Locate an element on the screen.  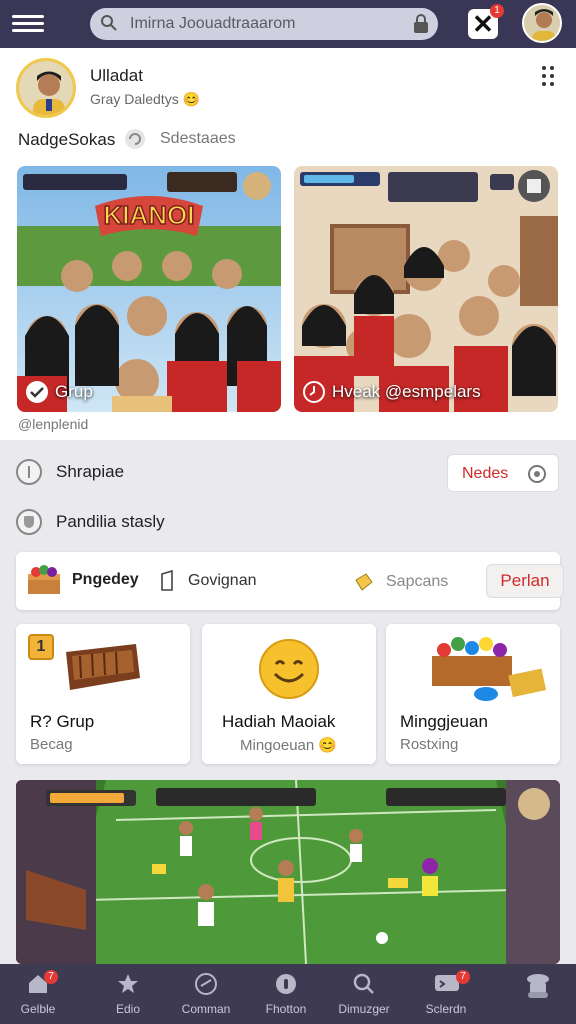
target-icon is located at coordinates (537, 474).